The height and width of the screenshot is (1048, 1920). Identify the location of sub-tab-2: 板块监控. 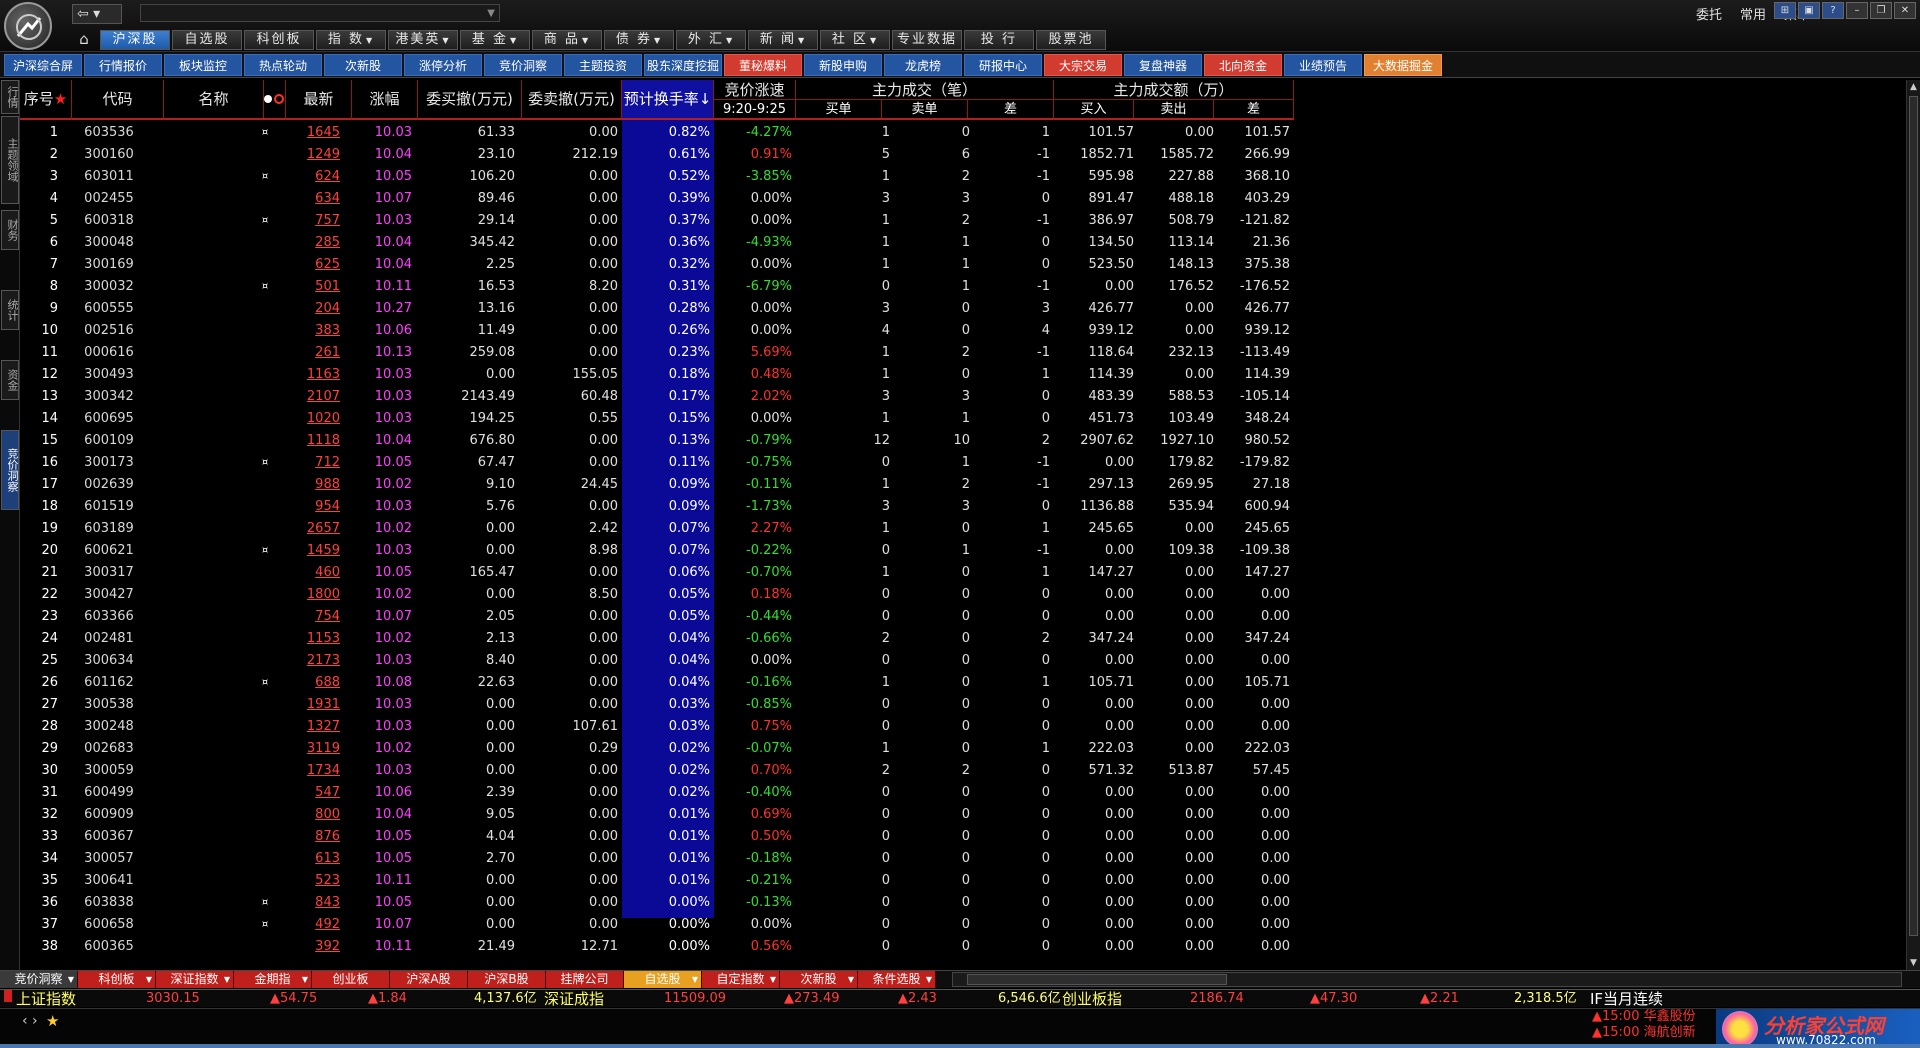
(203, 65).